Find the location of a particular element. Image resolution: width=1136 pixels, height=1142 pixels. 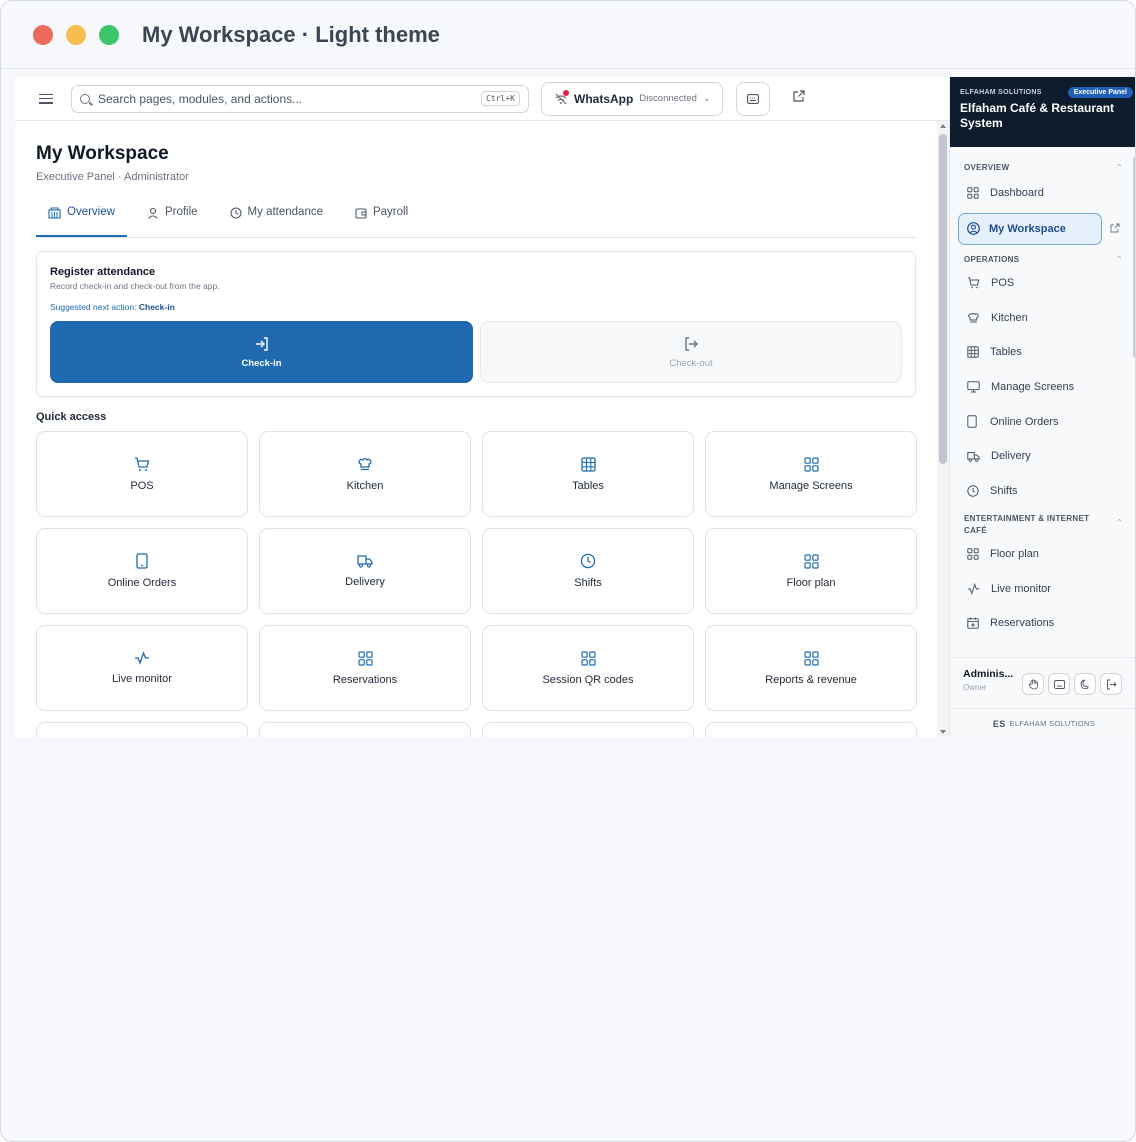

tile-label: Online Orders is located at coordinates (142, 583).